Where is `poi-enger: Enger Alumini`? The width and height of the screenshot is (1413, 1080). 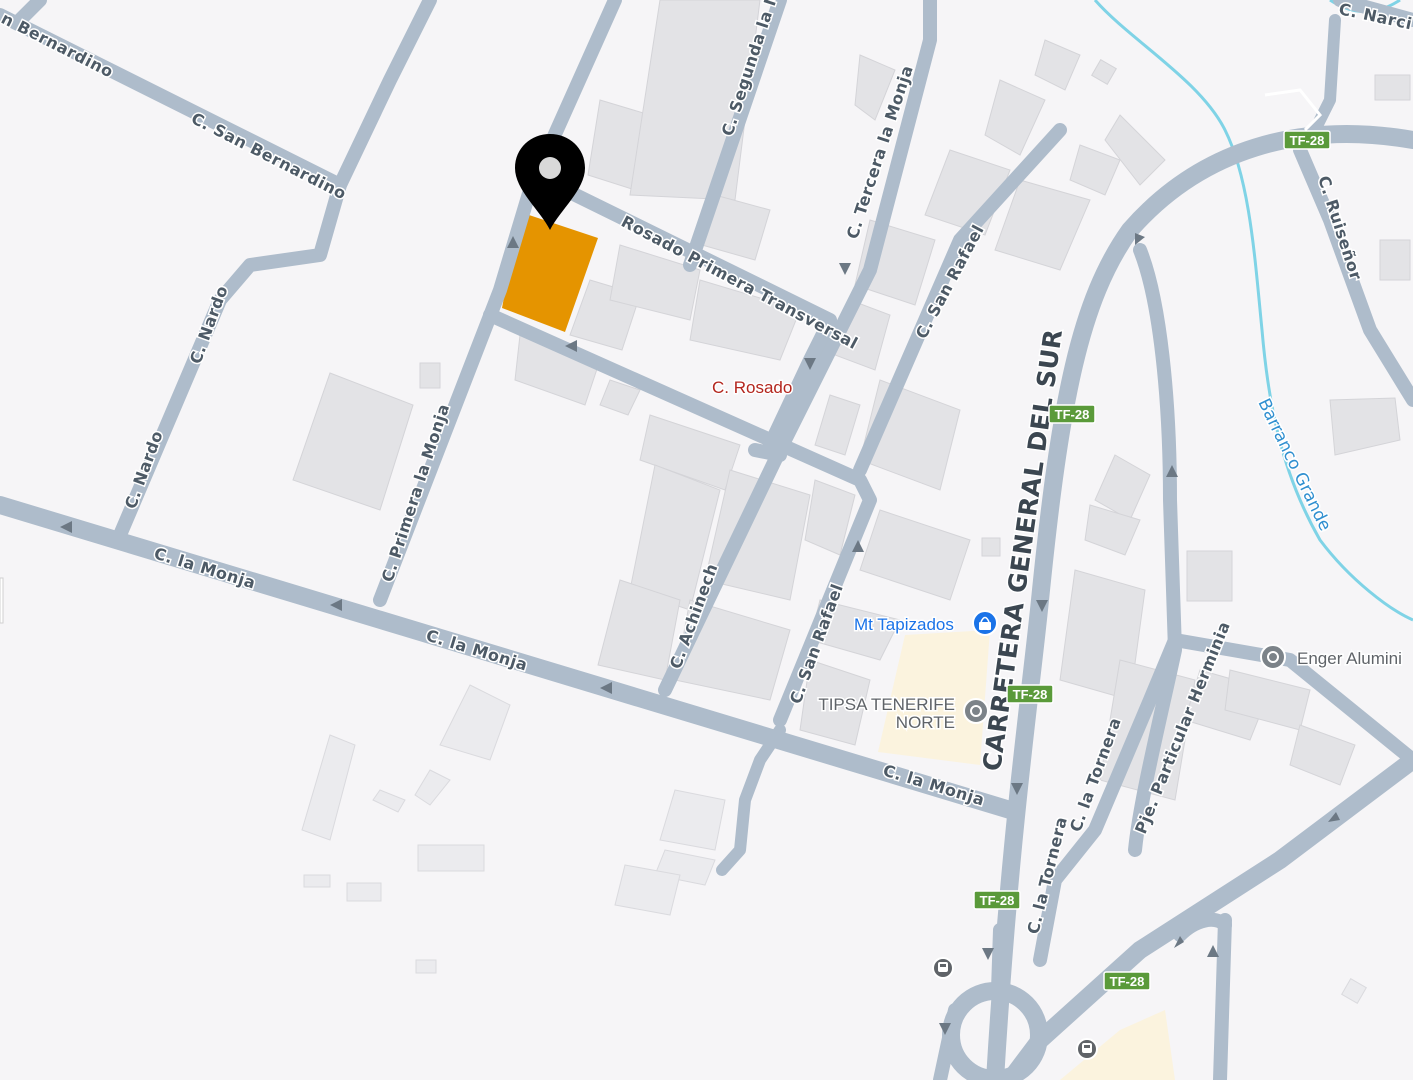 poi-enger: Enger Alumini is located at coordinates (1332, 657).